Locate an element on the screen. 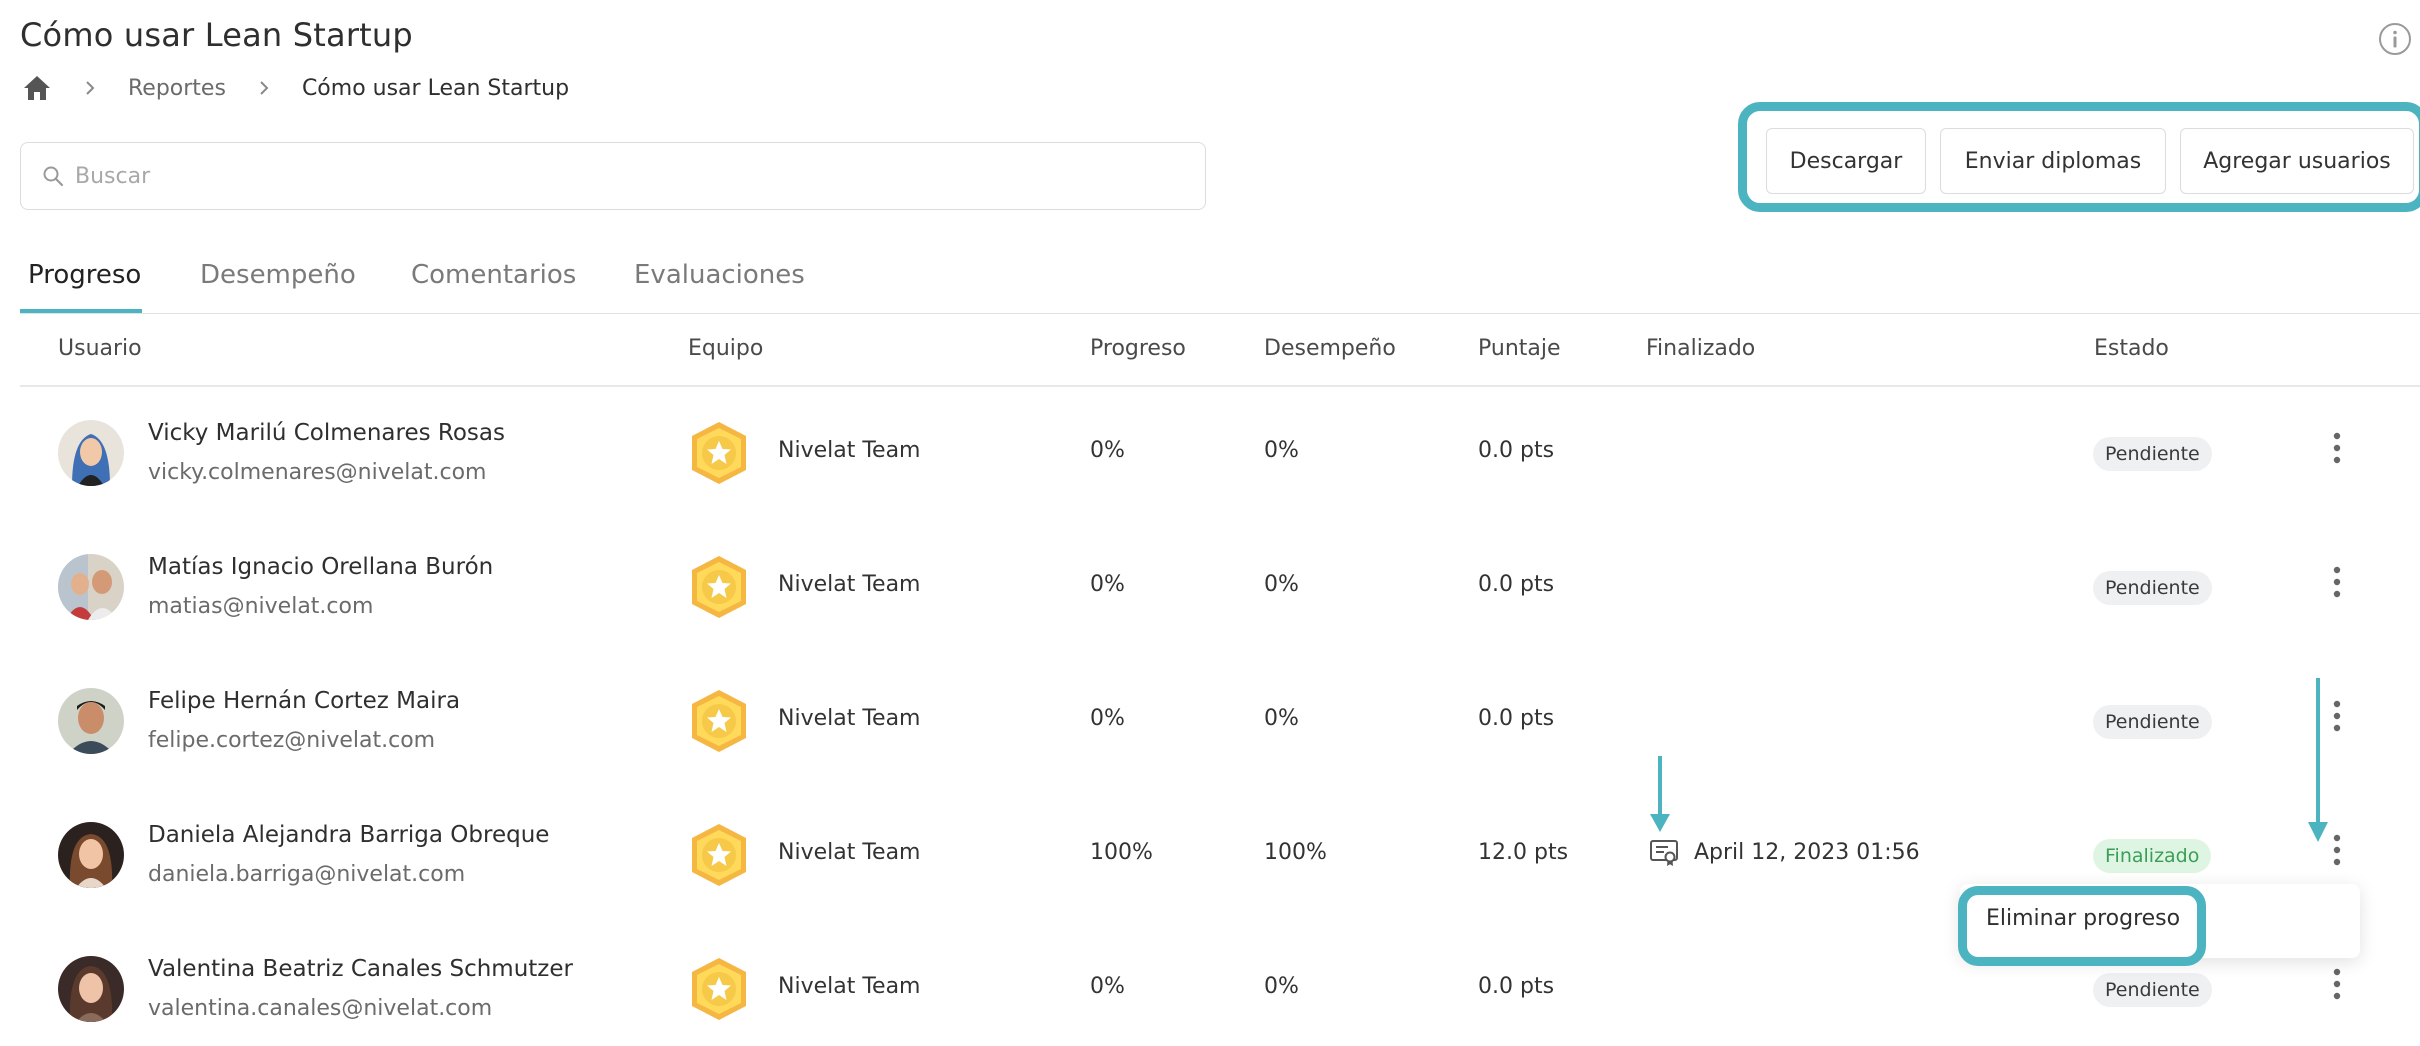  column-header-puntaje: Puntaje is located at coordinates (1519, 348).